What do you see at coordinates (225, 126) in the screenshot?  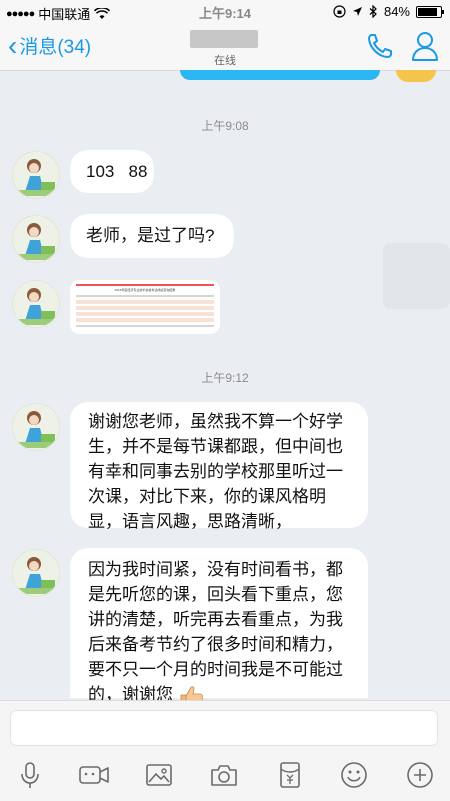 I see `timestamp: 上午9:08` at bounding box center [225, 126].